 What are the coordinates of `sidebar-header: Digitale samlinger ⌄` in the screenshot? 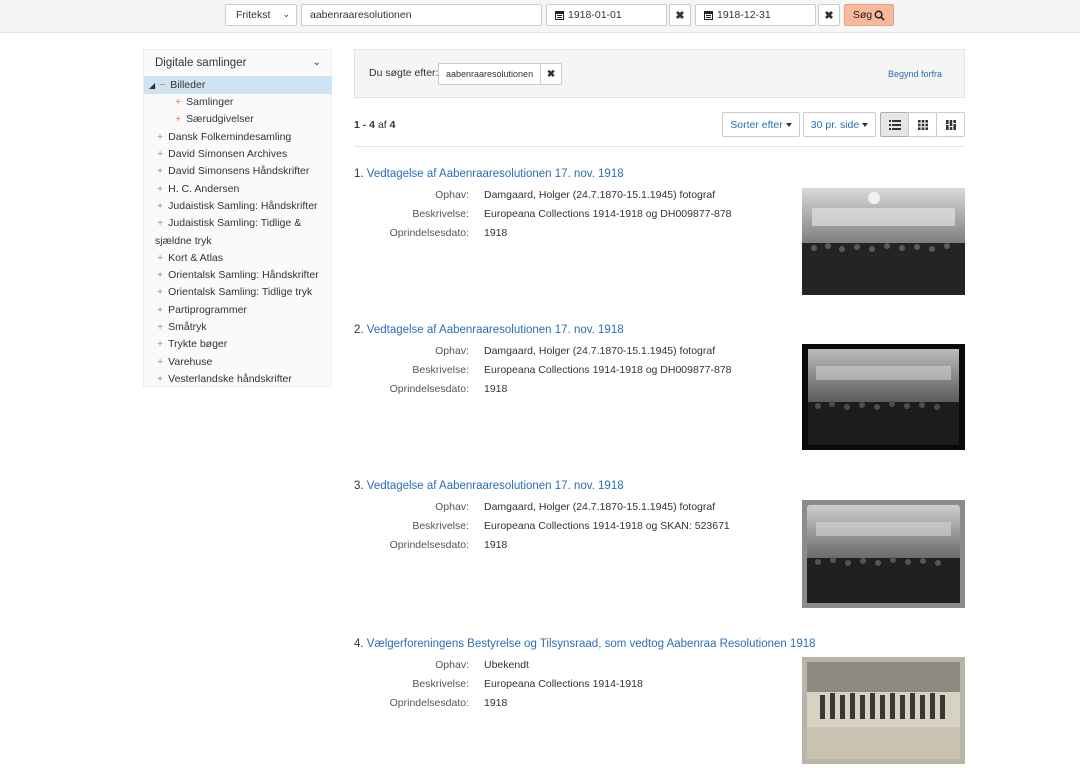 It's located at (237, 63).